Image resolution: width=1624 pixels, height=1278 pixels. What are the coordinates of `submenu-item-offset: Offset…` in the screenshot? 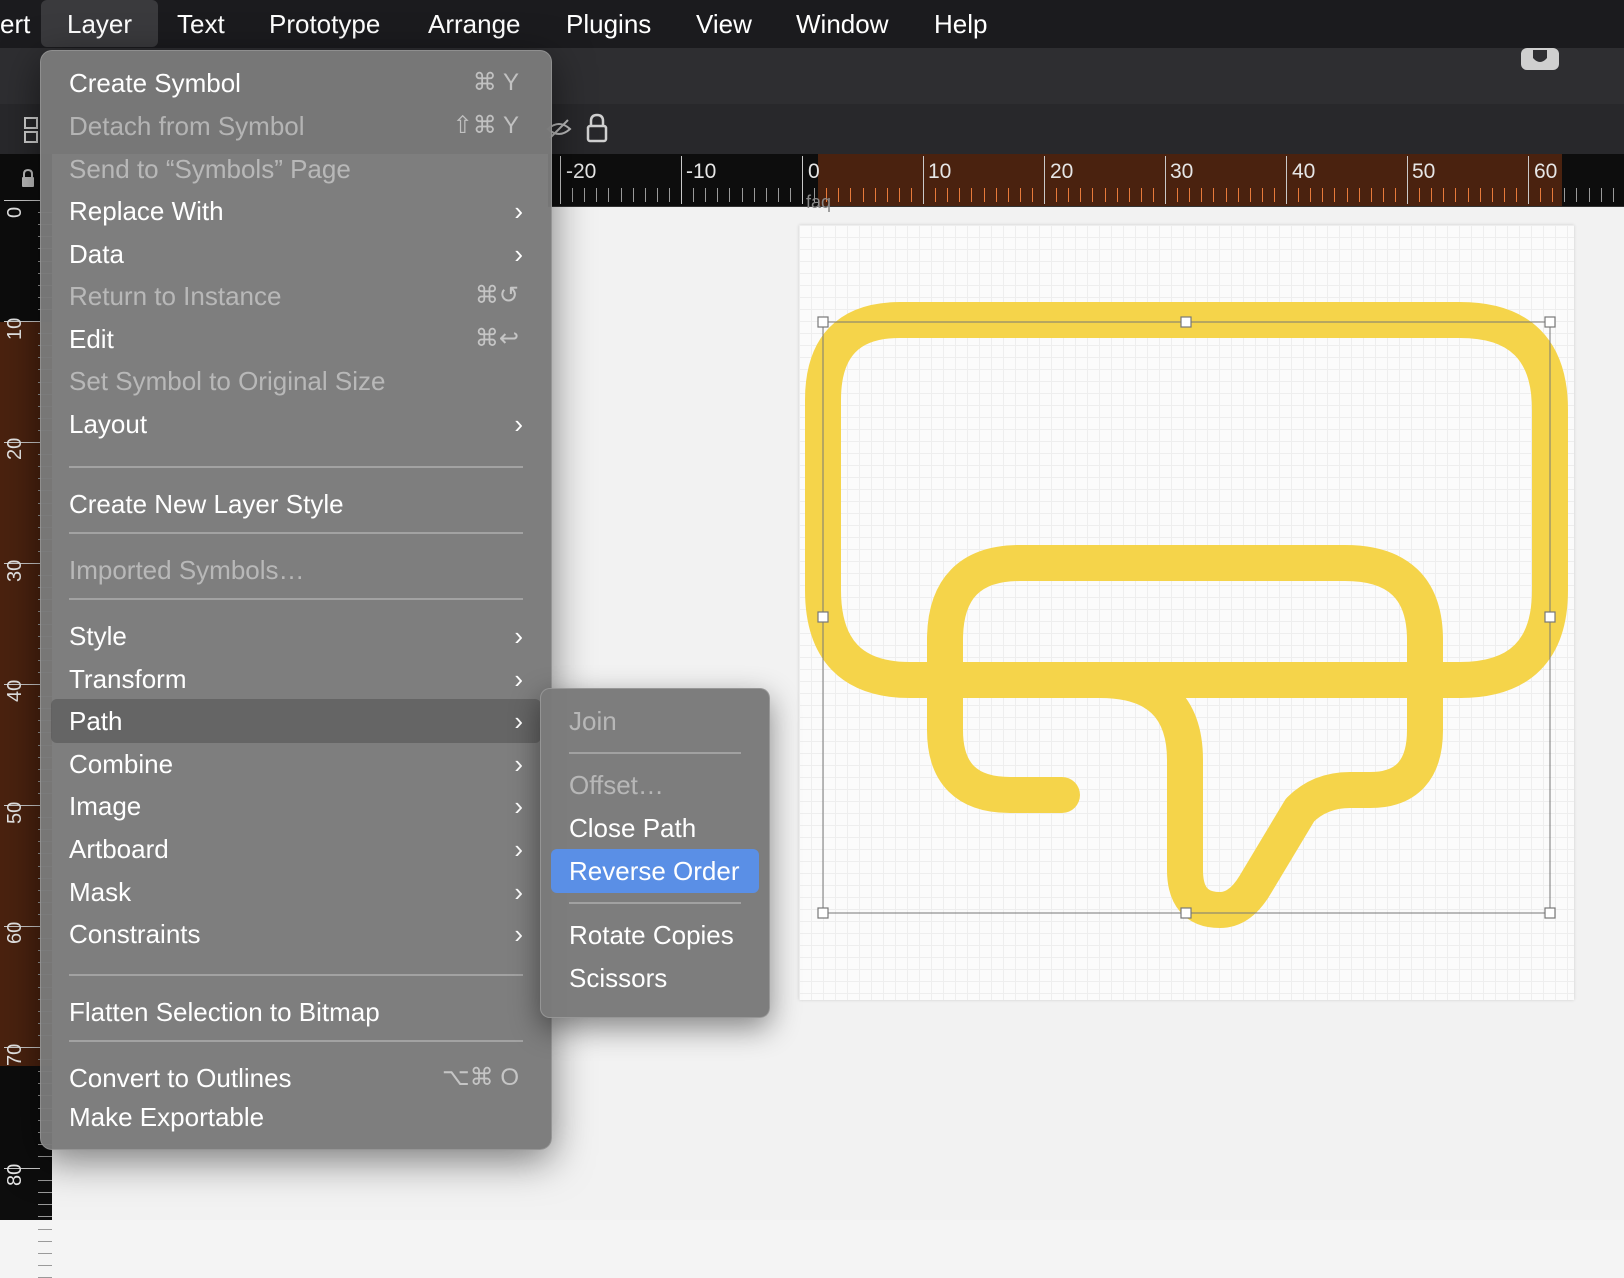 It's located at (655, 785).